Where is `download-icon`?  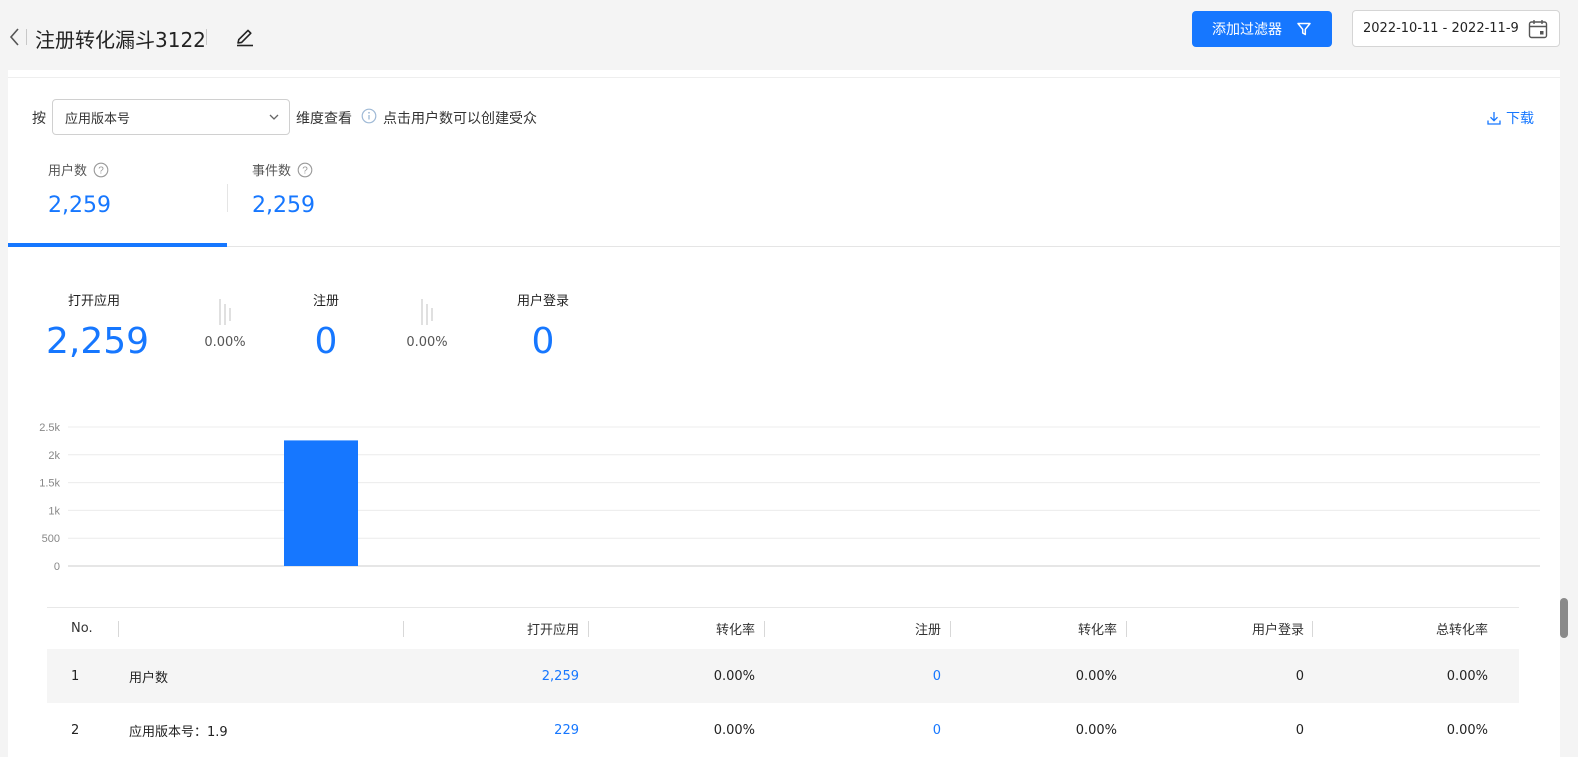 download-icon is located at coordinates (1494, 118).